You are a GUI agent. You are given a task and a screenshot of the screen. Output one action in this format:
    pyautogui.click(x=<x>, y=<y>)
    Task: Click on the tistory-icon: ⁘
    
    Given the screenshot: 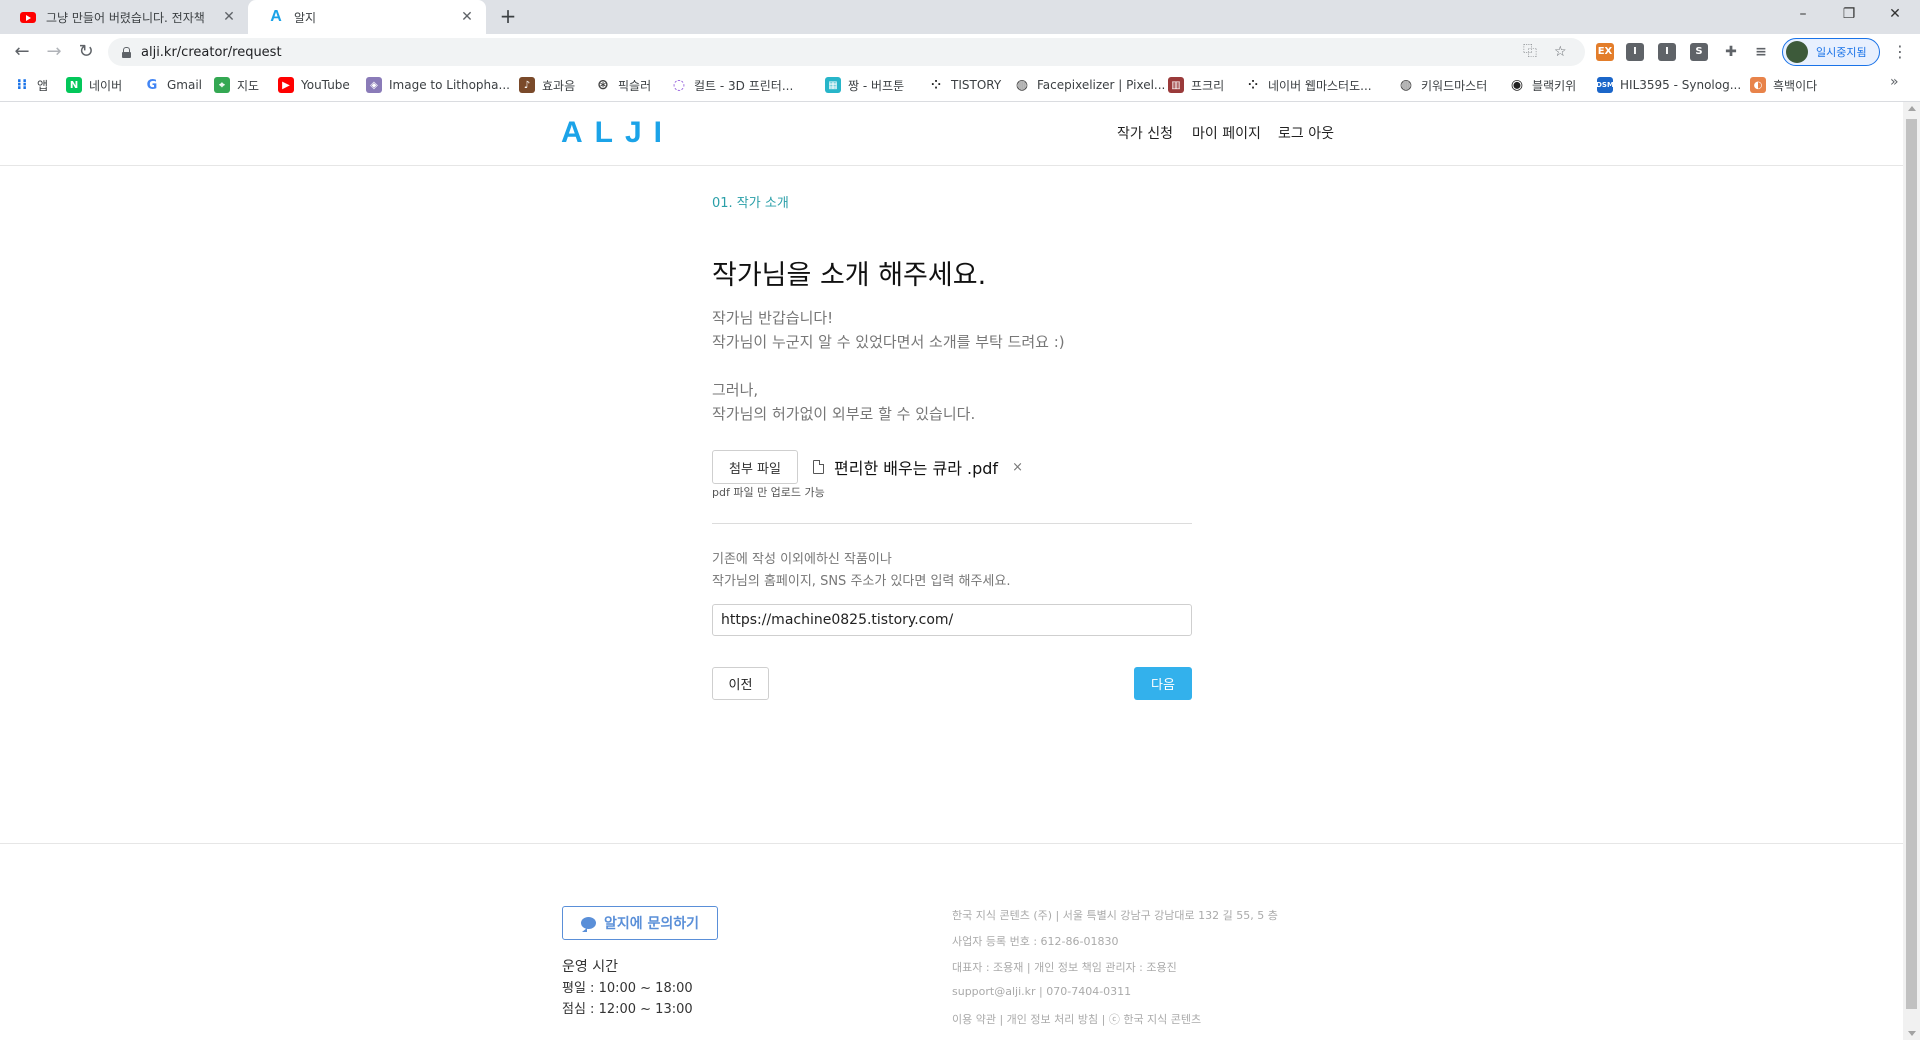 What is the action you would take?
    pyautogui.click(x=936, y=85)
    